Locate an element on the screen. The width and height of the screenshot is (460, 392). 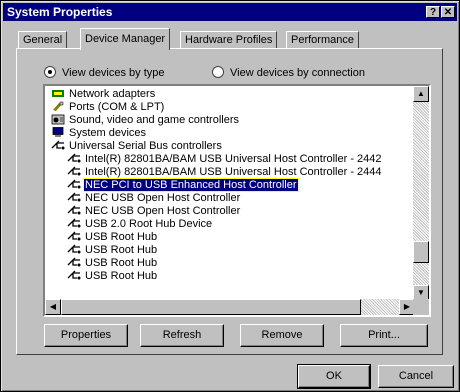
arrow-up-icon: ▲ is located at coordinates (421, 93).